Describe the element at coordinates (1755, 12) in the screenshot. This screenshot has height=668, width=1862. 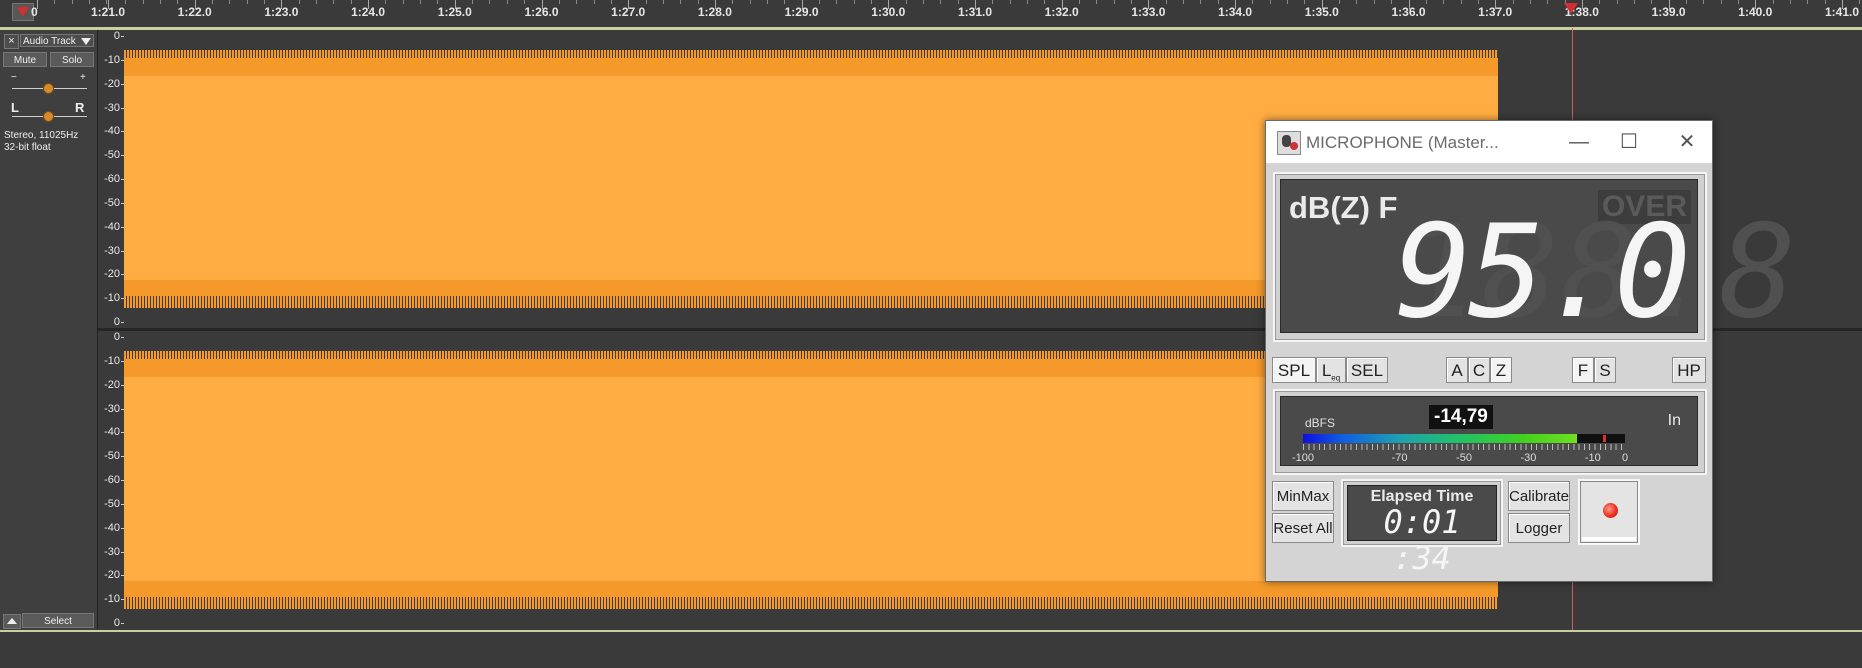
I see `ruler-tick-label: 1:40.0` at that location.